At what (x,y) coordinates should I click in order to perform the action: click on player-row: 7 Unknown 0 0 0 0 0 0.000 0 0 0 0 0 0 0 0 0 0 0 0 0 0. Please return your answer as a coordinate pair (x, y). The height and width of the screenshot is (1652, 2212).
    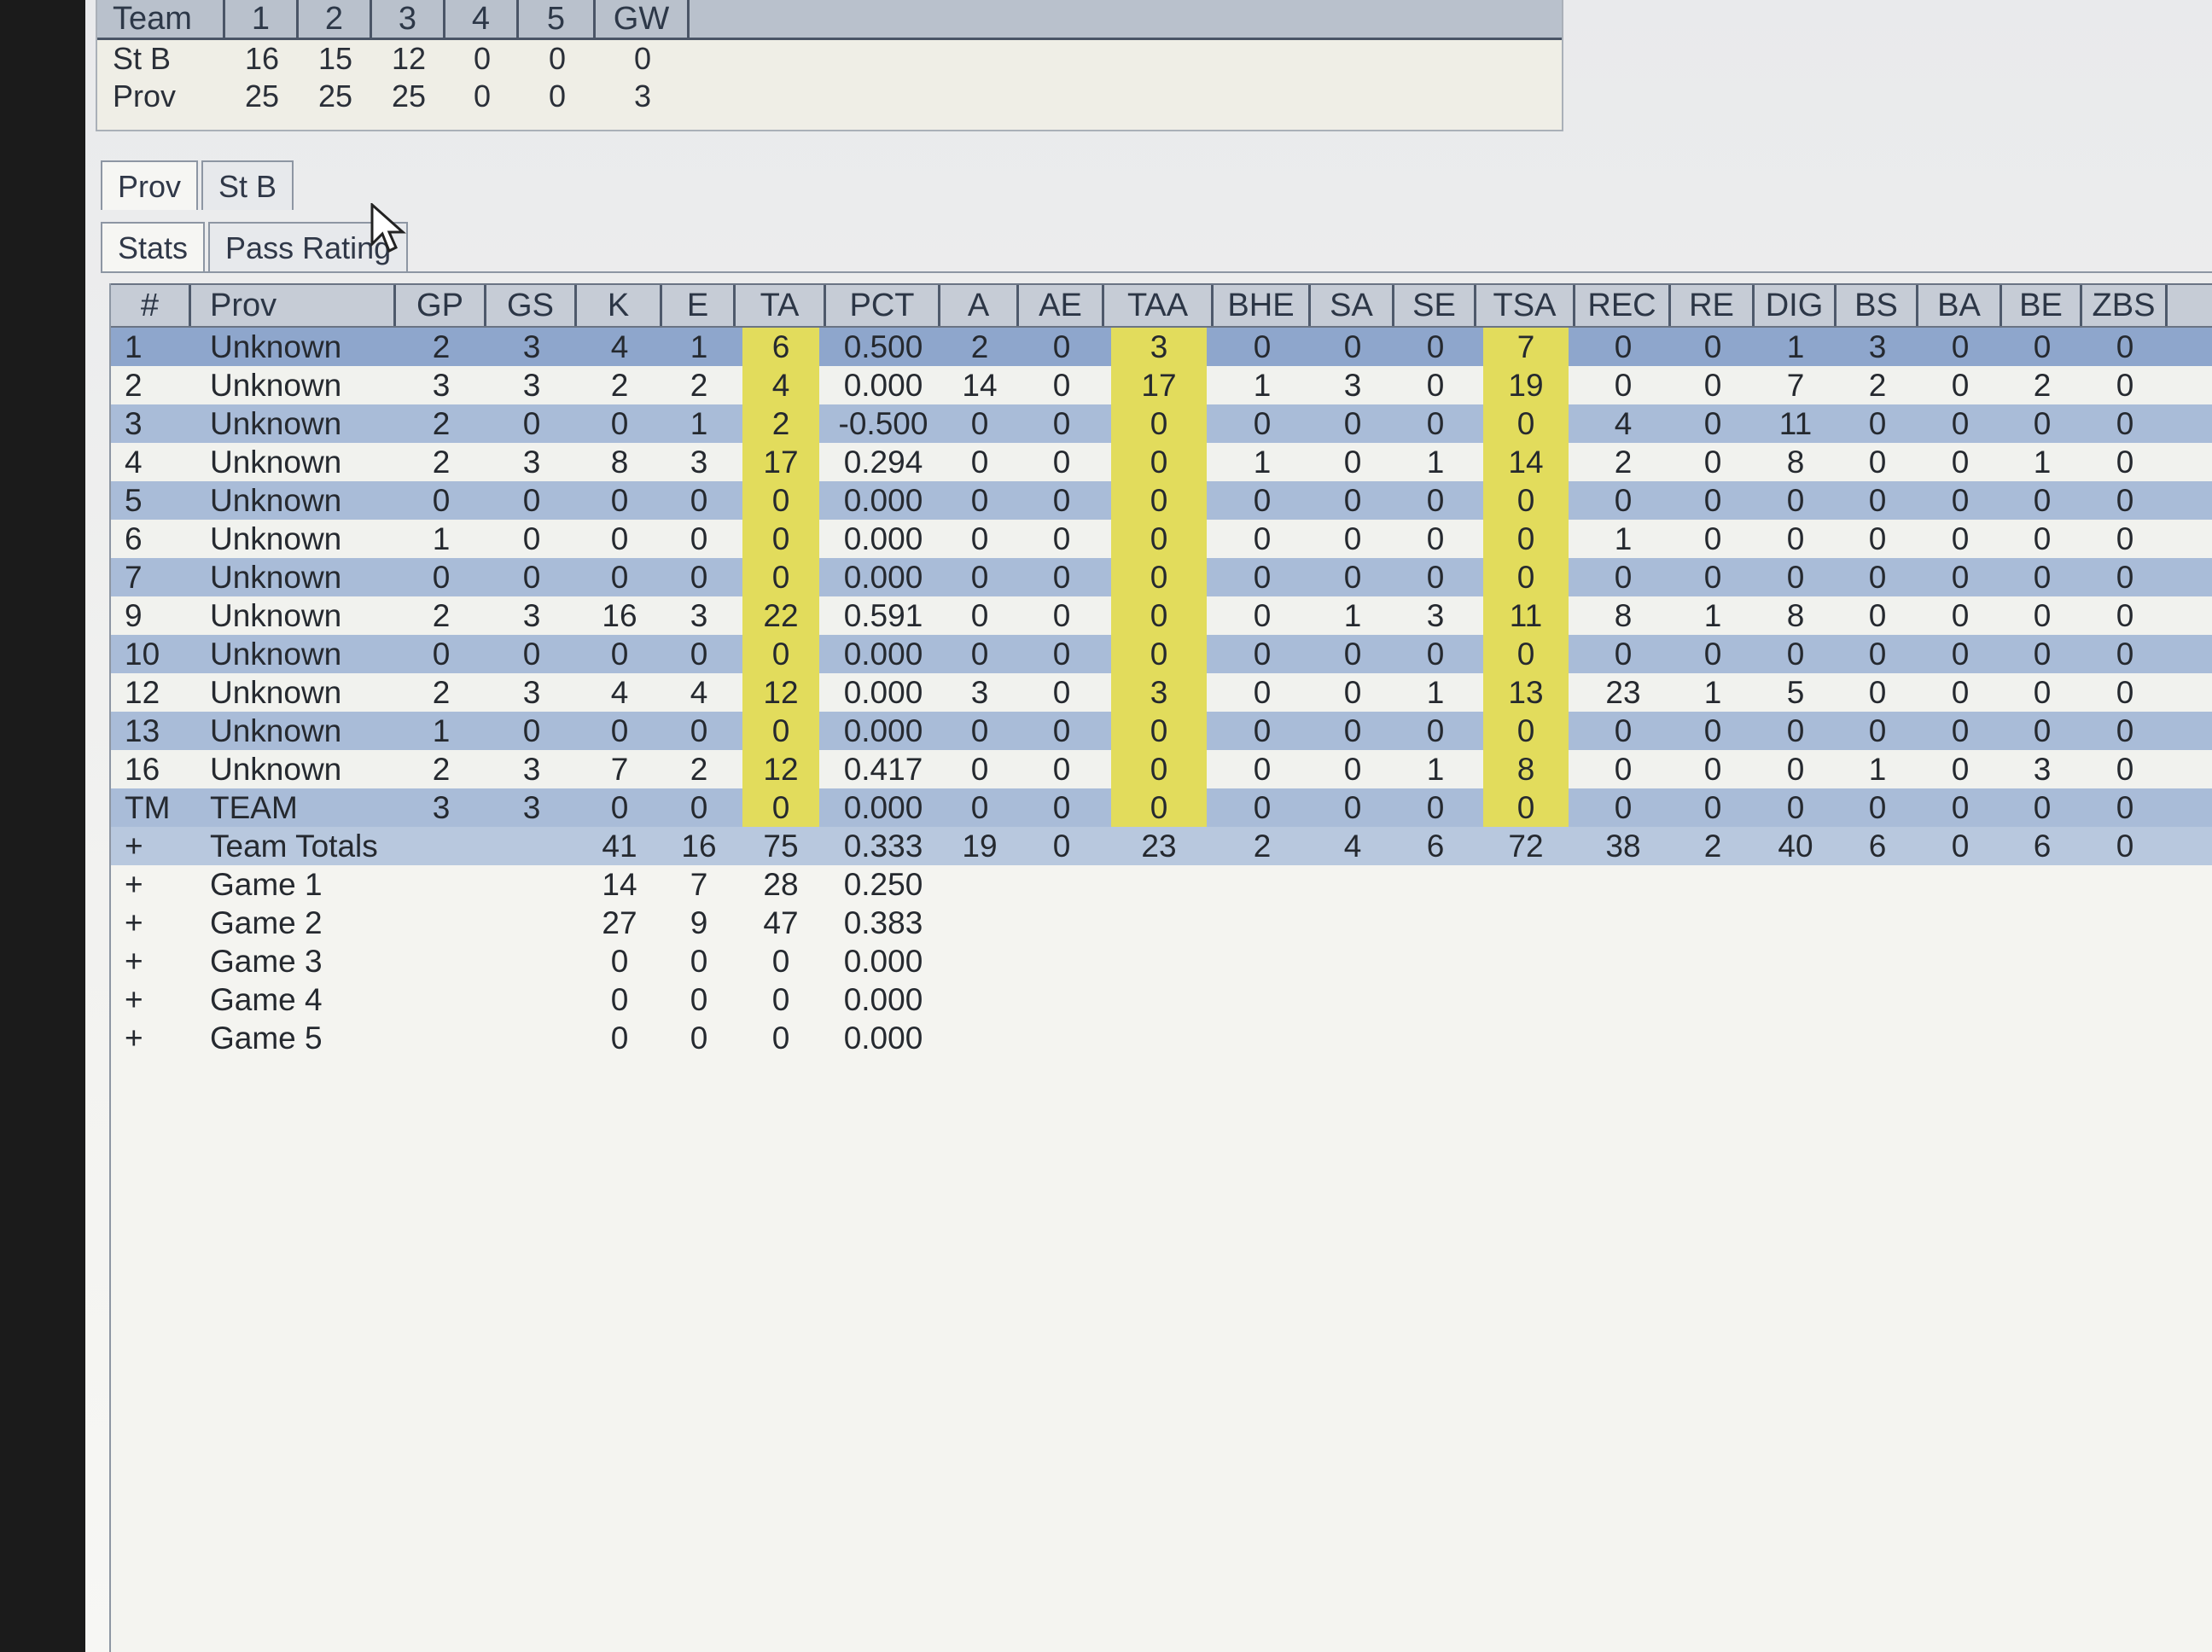
    Looking at the image, I should click on (1161, 577).